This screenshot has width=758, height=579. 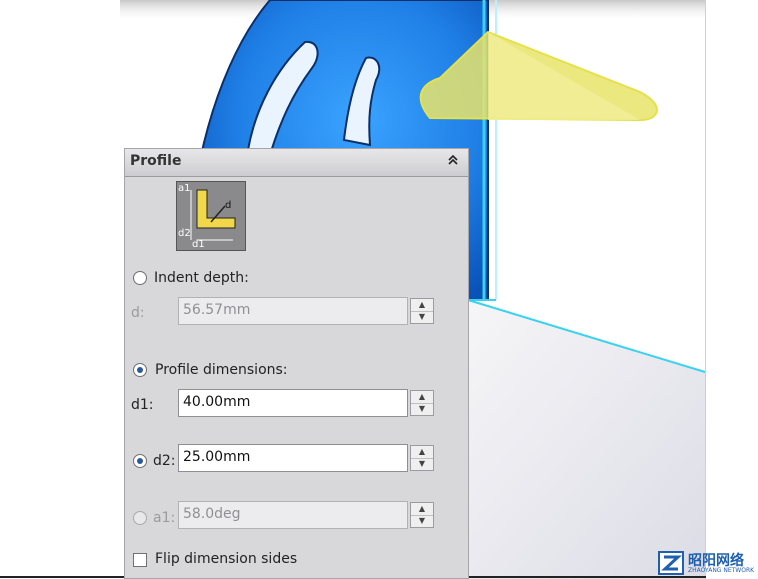 I want to click on d2-input: 25.00mm, so click(x=293, y=458).